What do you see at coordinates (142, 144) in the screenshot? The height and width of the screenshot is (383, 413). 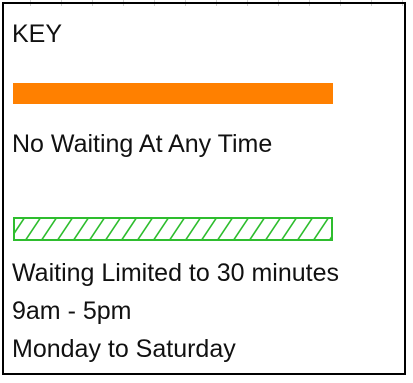 I see `no-waiting-label: No Waiting At Any Time` at bounding box center [142, 144].